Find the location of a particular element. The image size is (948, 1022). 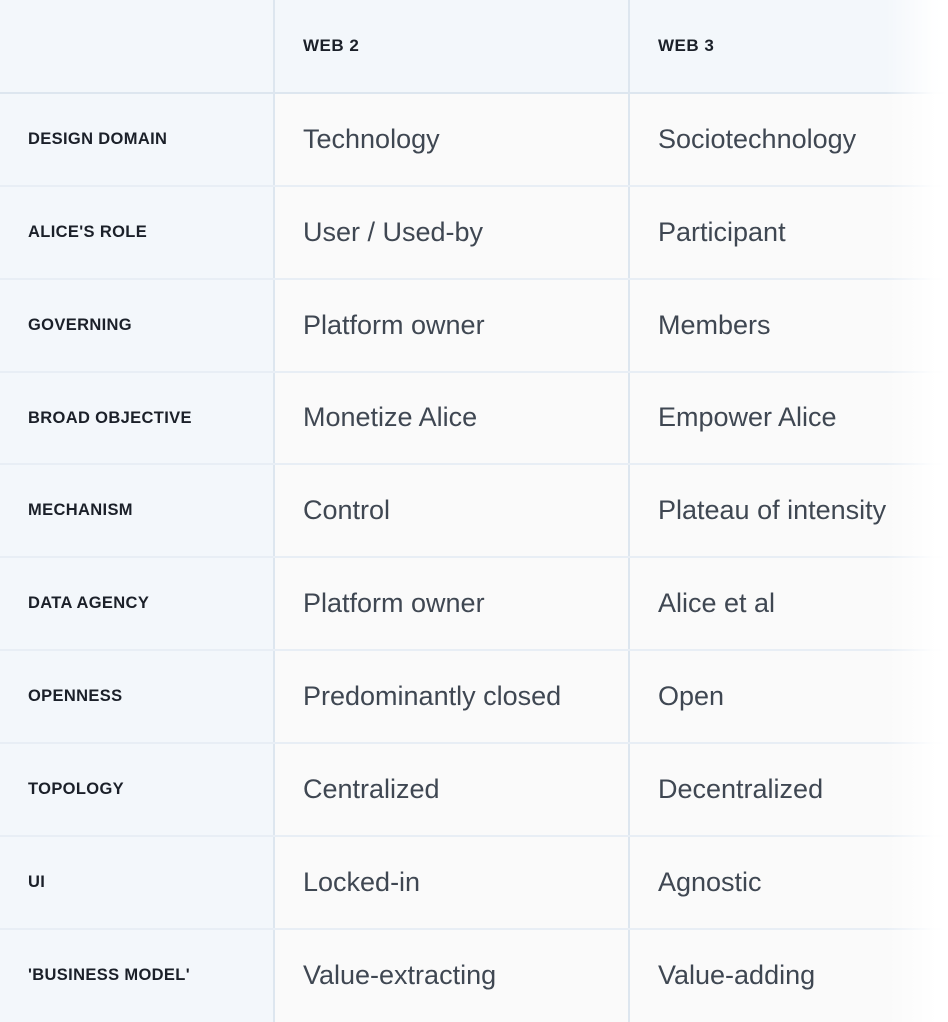

table-row: OPENNESS Predominantly closed Open is located at coordinates (474, 697).